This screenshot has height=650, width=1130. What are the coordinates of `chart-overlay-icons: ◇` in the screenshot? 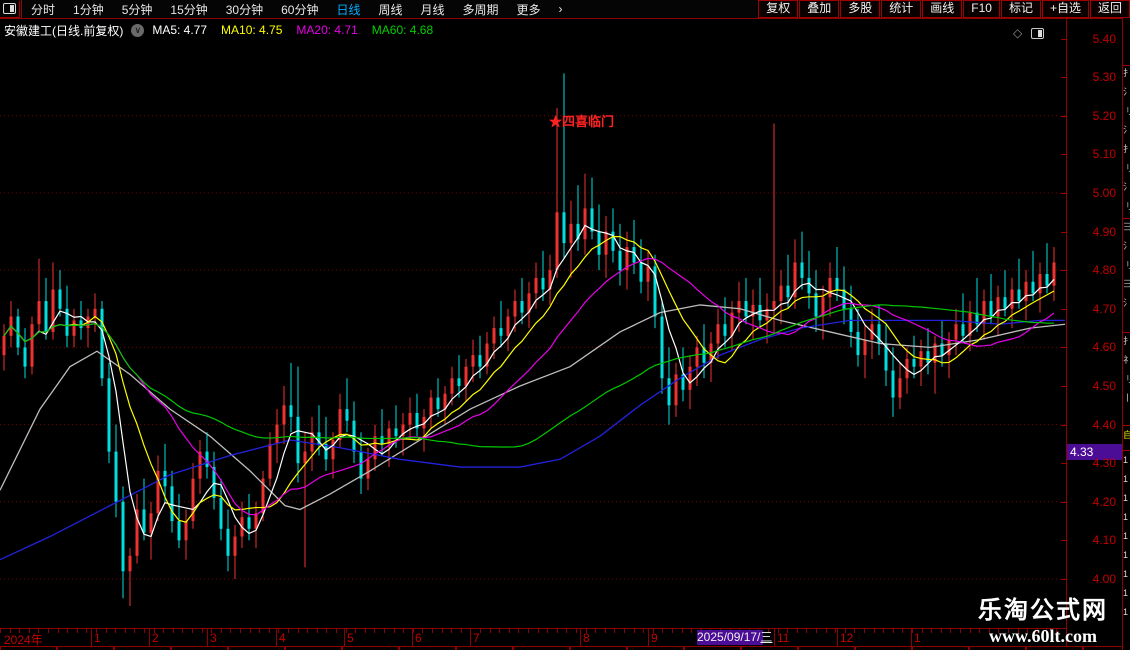 It's located at (1029, 33).